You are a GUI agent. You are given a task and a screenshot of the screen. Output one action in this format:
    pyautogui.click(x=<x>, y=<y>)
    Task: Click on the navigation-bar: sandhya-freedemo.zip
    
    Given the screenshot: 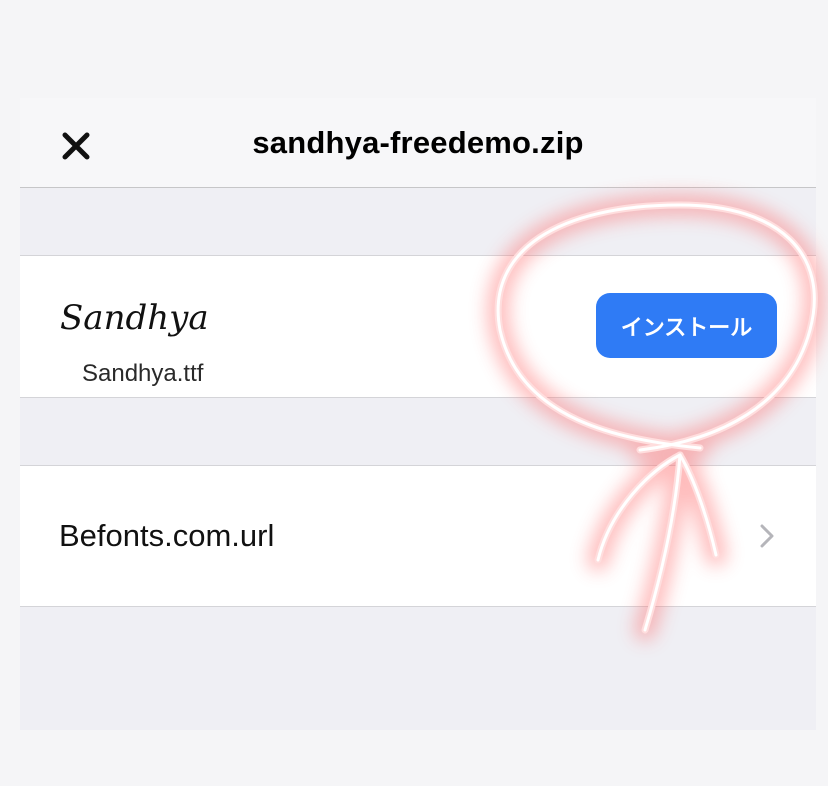 What is the action you would take?
    pyautogui.click(x=418, y=143)
    